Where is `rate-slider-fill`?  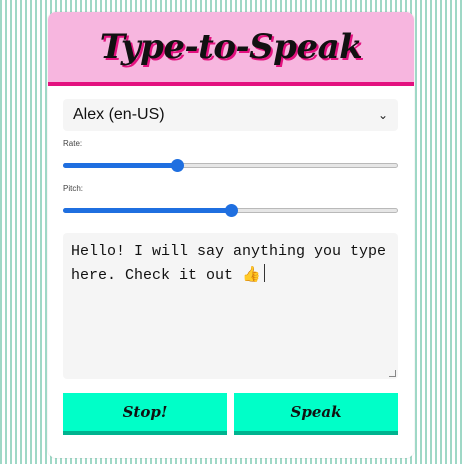
rate-slider-fill is located at coordinates (120, 165).